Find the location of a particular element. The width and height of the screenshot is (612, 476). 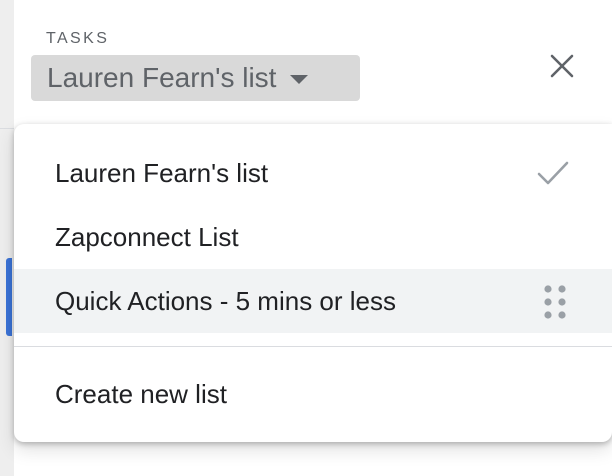

background-divider is located at coordinates (7, 128).